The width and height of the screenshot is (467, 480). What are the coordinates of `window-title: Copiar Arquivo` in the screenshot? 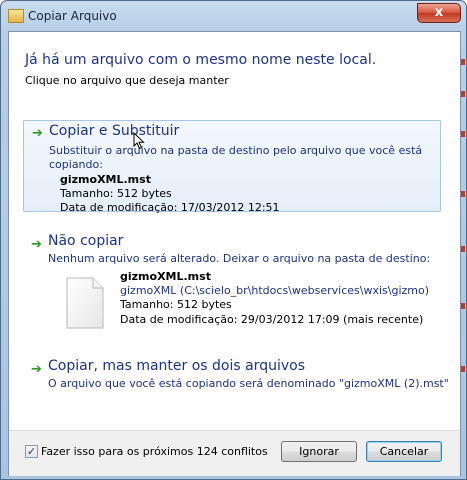 It's located at (72, 16).